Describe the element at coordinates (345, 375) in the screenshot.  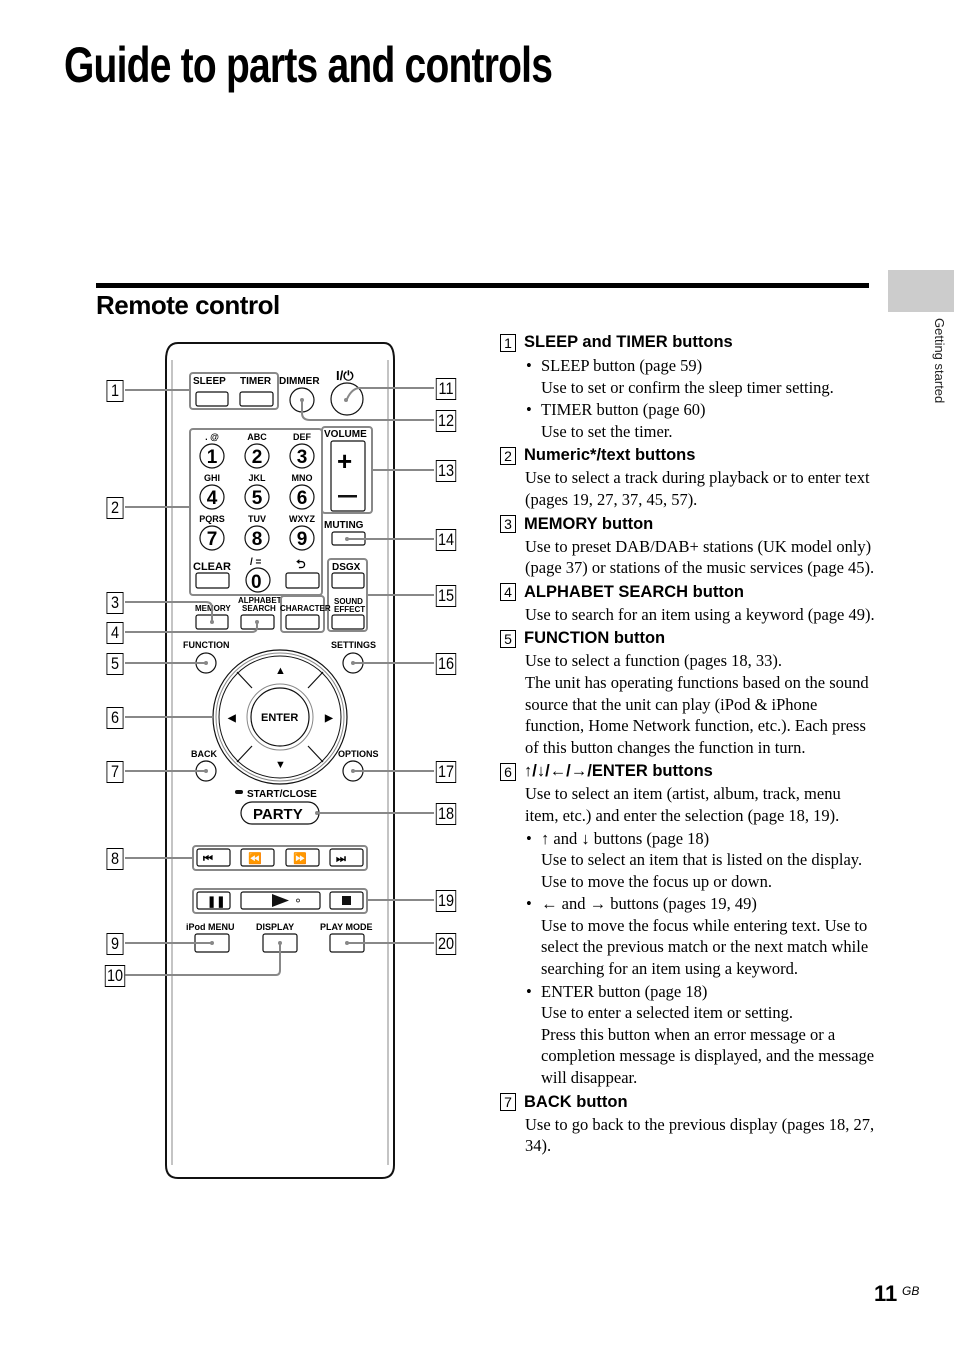
I see `power-label: I/⏻` at that location.